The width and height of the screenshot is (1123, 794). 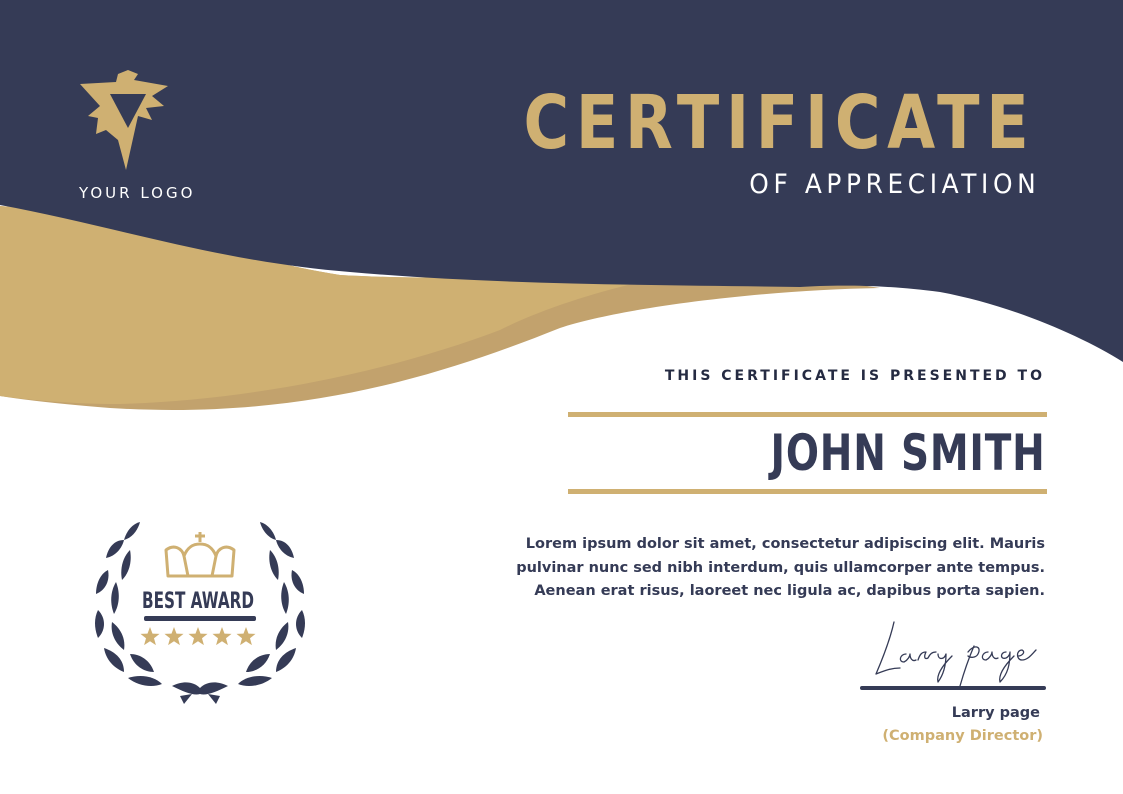 What do you see at coordinates (807, 414) in the screenshot?
I see `name-rule-top` at bounding box center [807, 414].